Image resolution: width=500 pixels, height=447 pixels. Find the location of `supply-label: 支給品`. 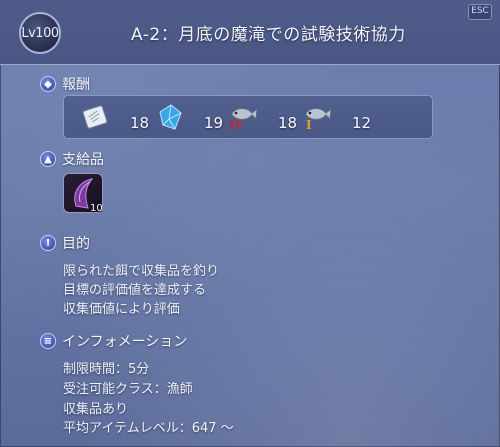

supply-label: 支給品 is located at coordinates (83, 160).